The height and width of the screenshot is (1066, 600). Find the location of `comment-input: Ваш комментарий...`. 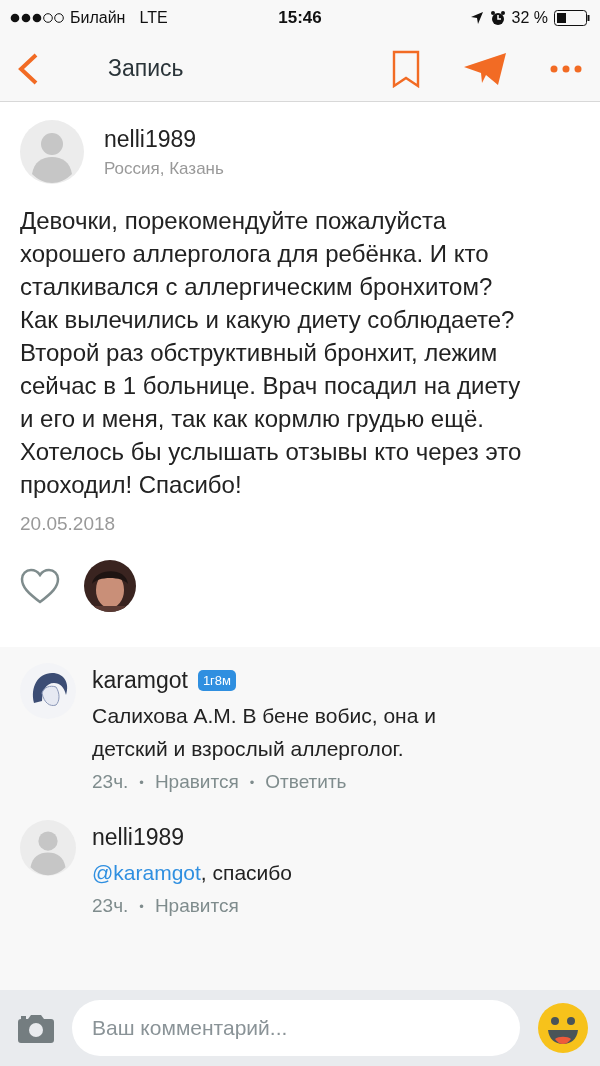

comment-input: Ваш комментарий... is located at coordinates (296, 1028).